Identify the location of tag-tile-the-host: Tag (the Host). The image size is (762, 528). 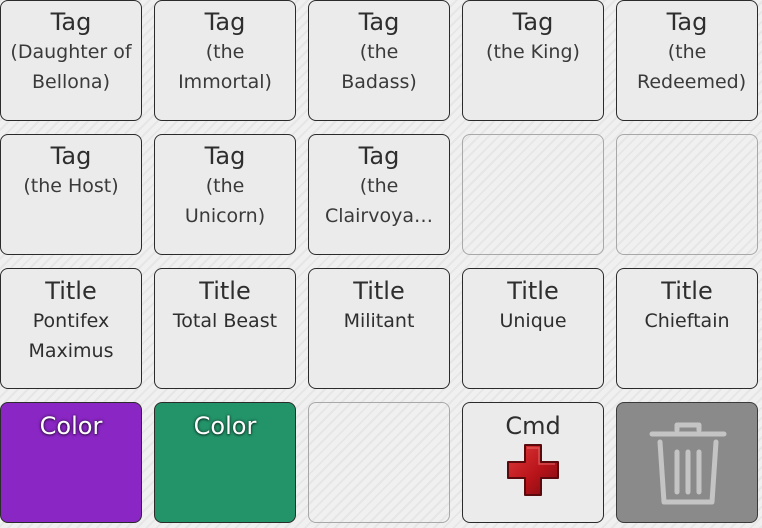
(71, 194).